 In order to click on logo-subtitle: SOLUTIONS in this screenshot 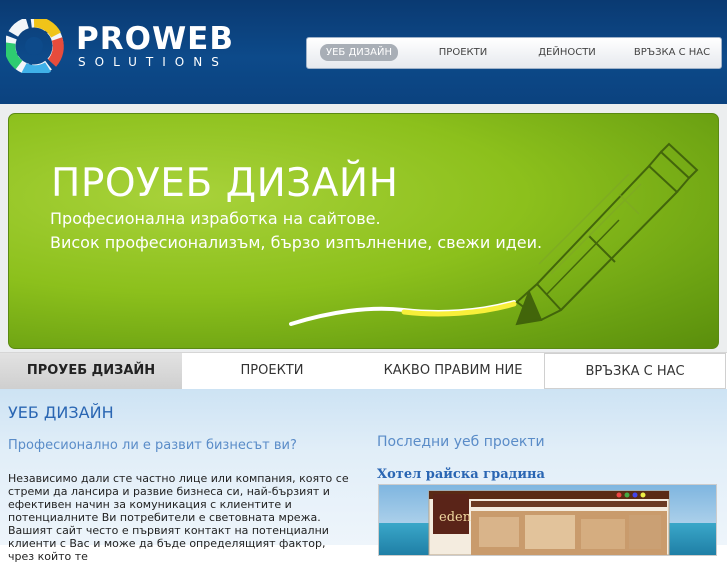, I will do `click(153, 62)`.